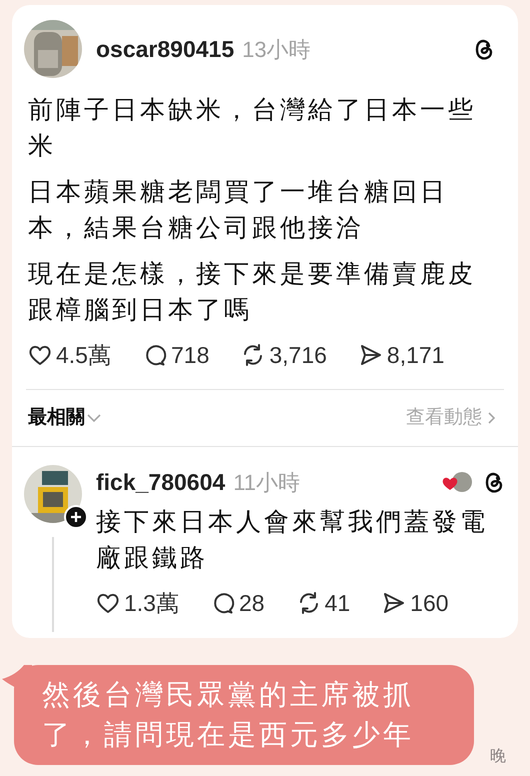  I want to click on liked-by-author-icon, so click(457, 482).